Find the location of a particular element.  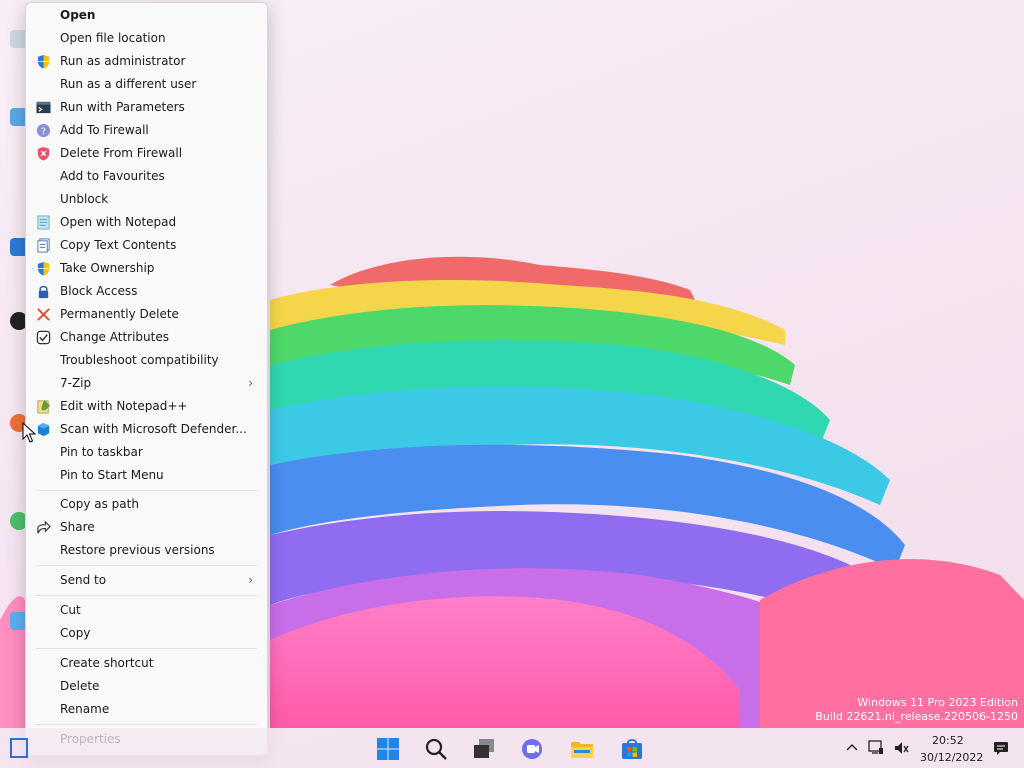

menu-item-permanently-delete: Permanently Delete is located at coordinates (146, 314).